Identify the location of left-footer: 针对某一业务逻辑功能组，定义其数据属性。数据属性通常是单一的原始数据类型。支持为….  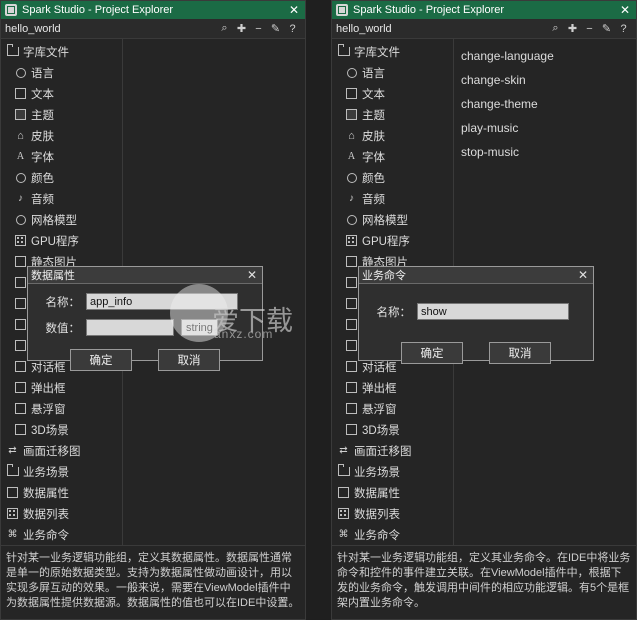
(153, 582).